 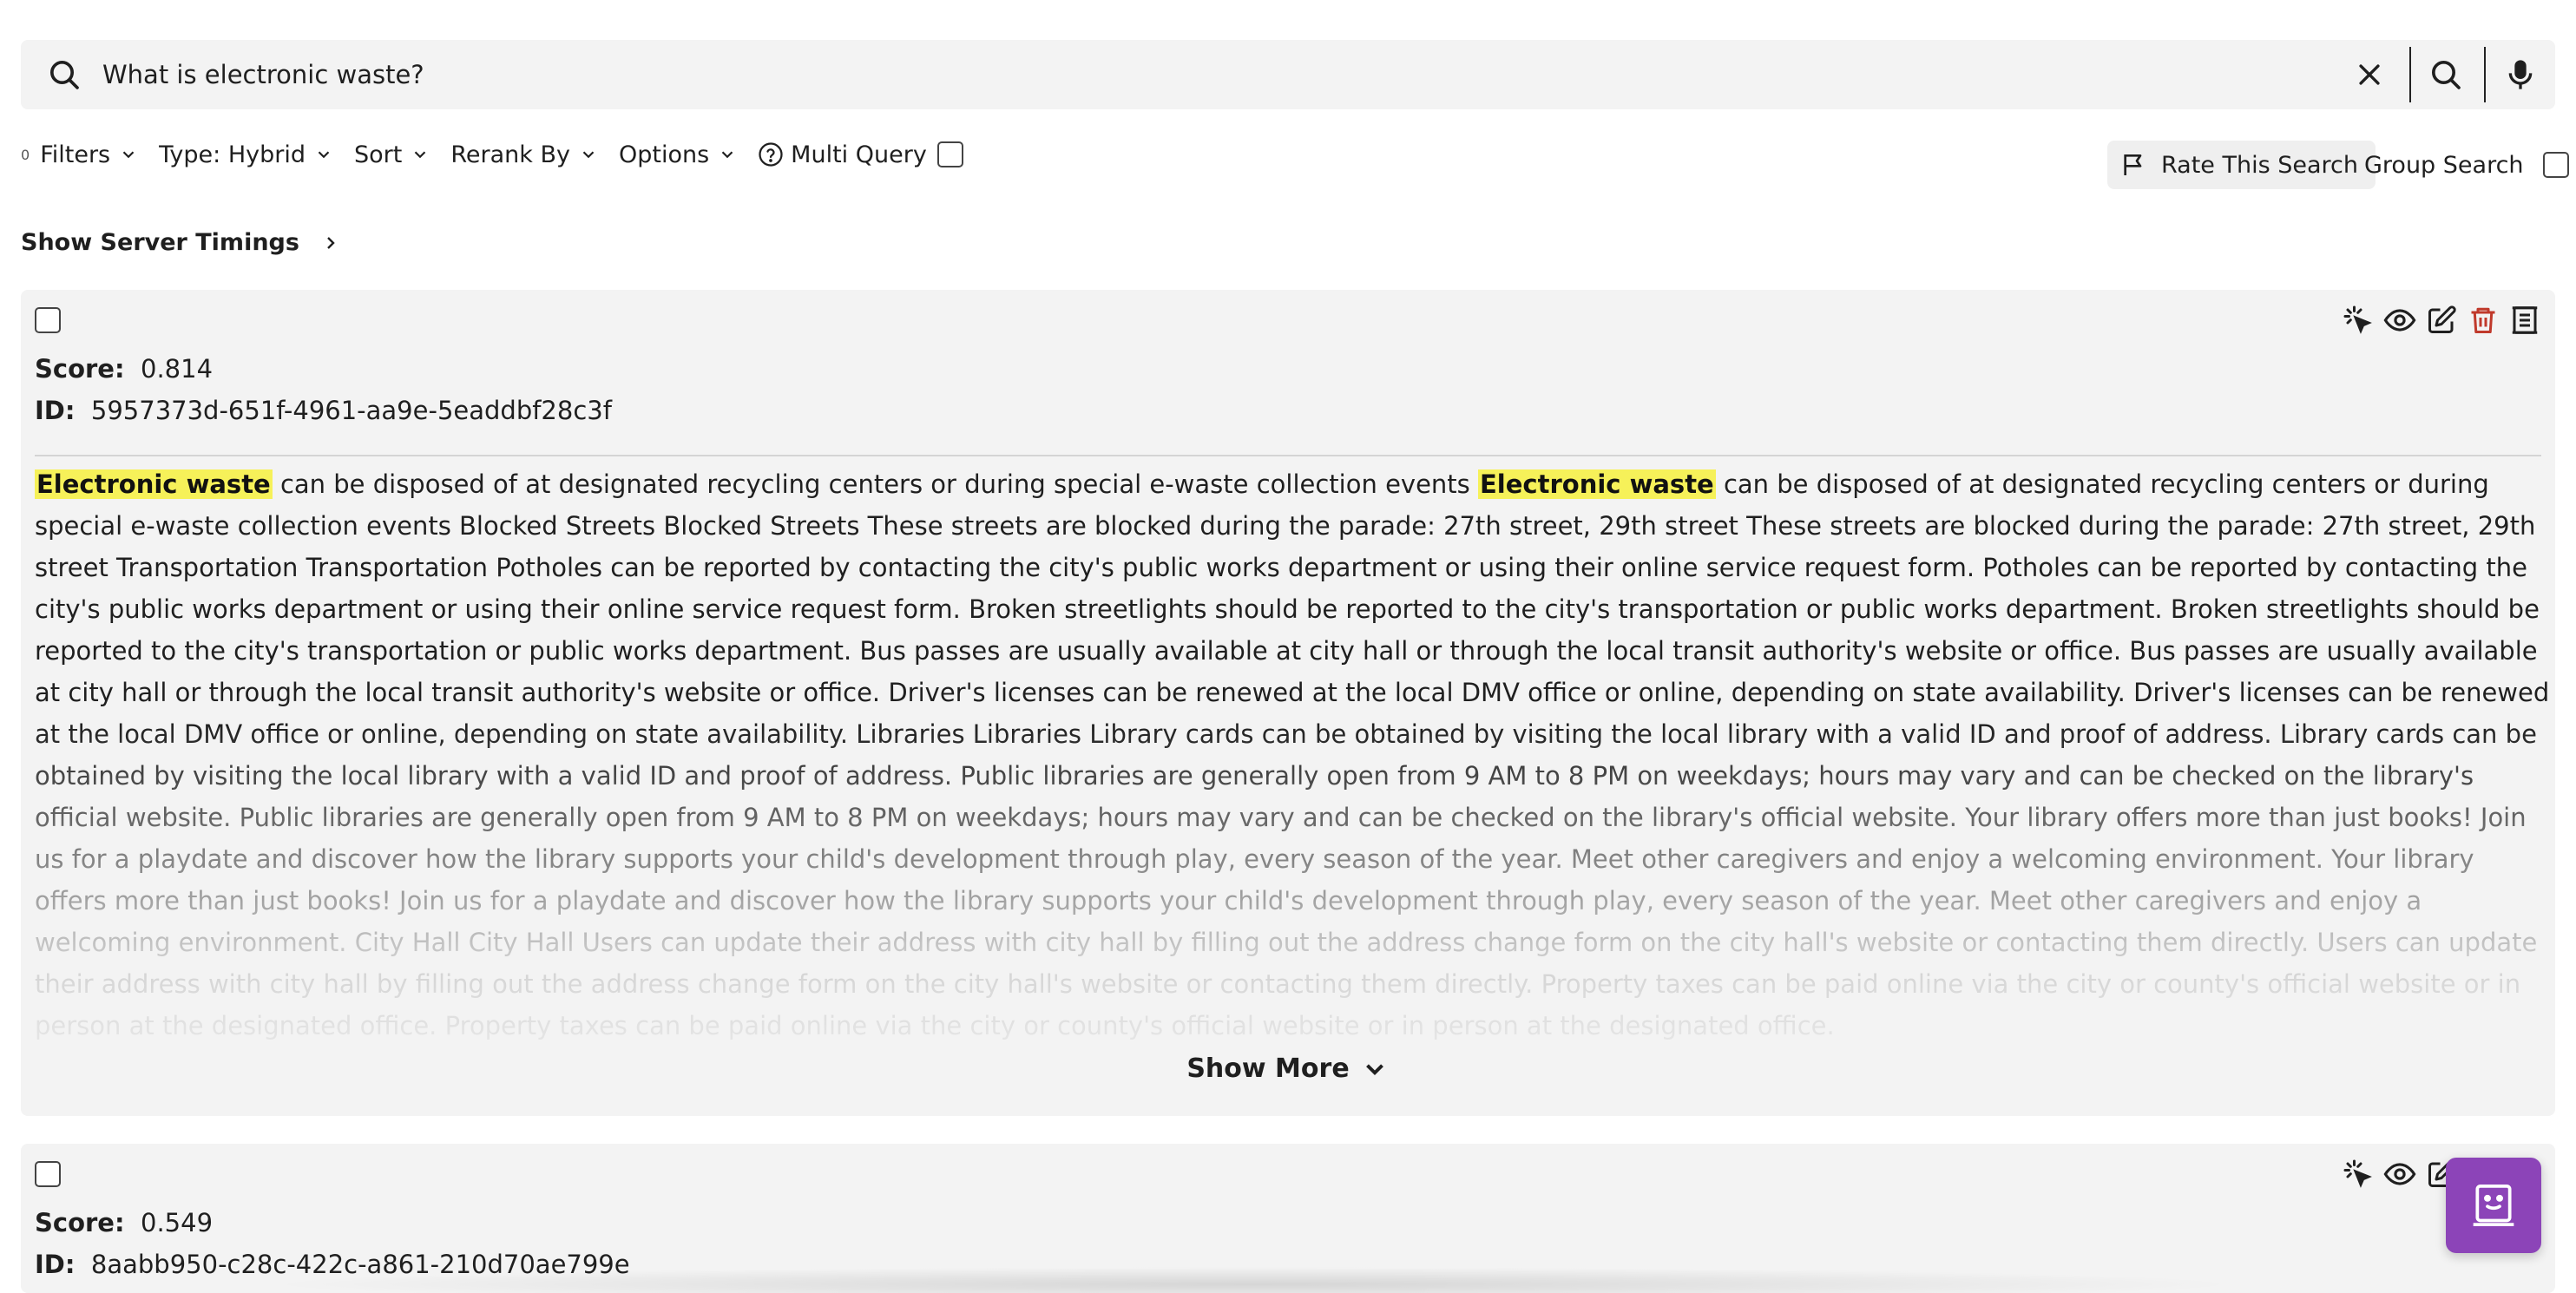 I want to click on chat-bot-icon, so click(x=2493, y=1206).